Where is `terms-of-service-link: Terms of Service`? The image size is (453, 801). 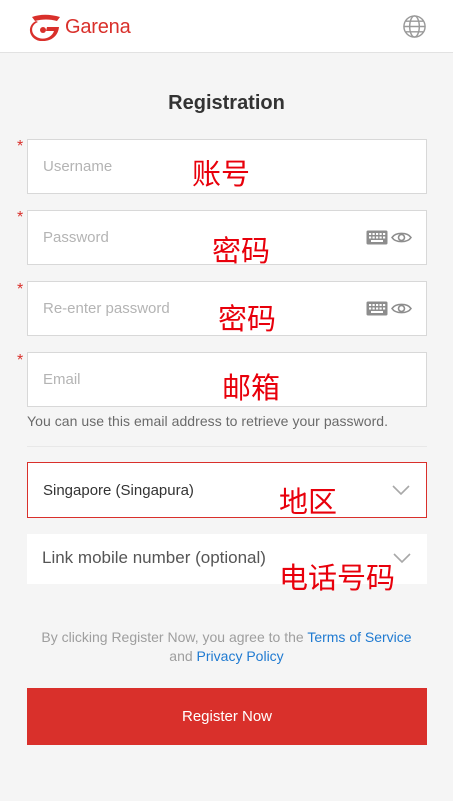
terms-of-service-link: Terms of Service is located at coordinates (359, 637).